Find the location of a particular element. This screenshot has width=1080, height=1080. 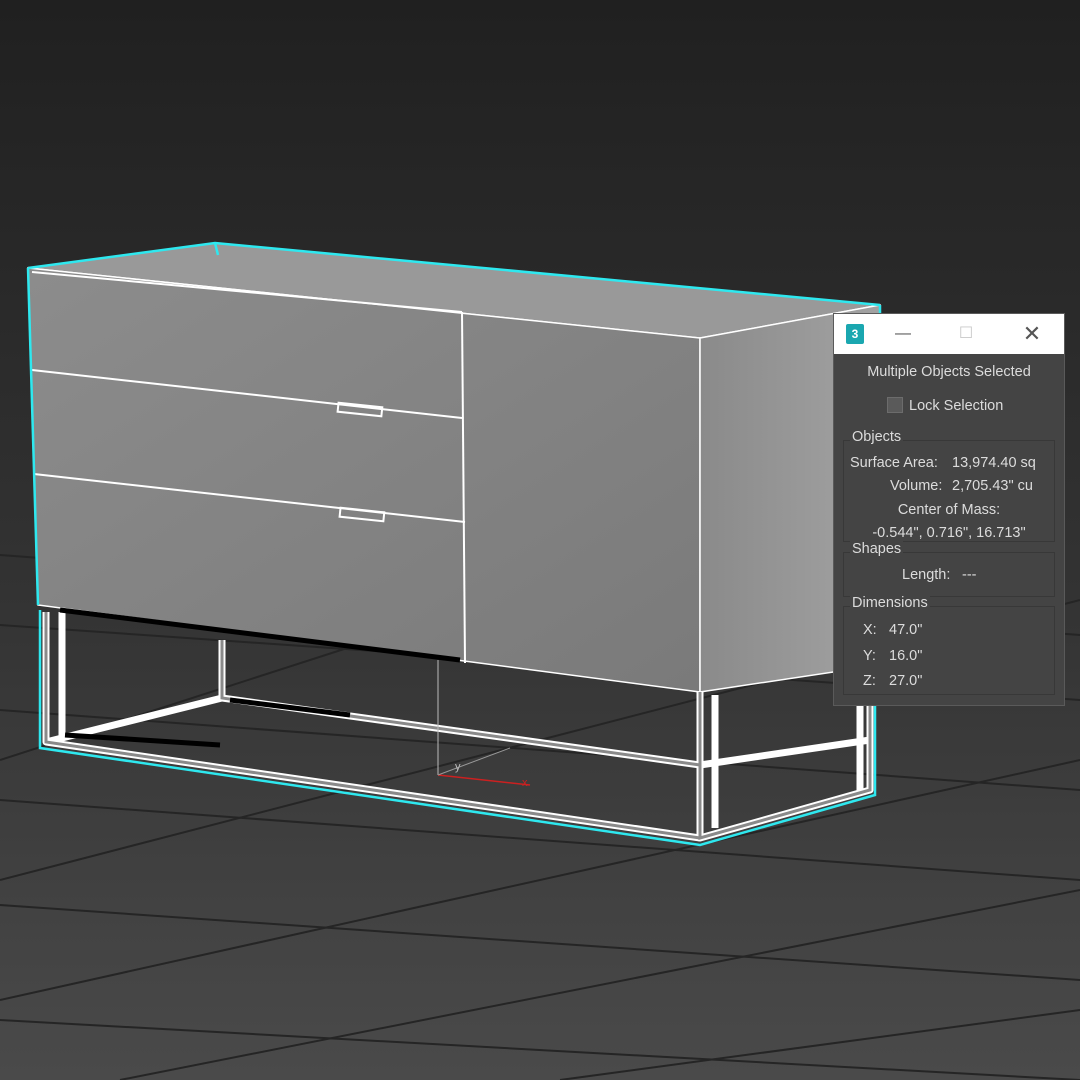

center-of-mass-value: -0.544", 0.716", 16.713" is located at coordinates (949, 533).